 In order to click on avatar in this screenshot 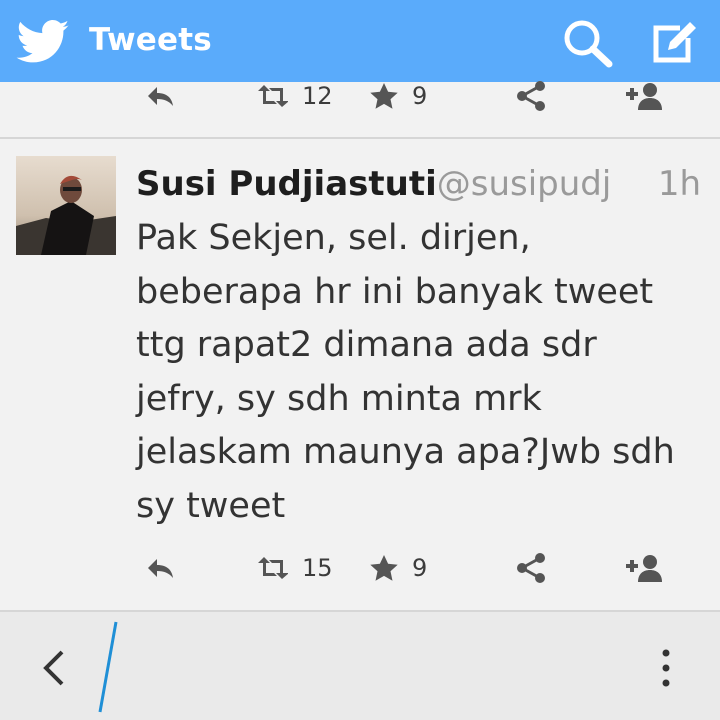, I will do `click(66, 205)`.